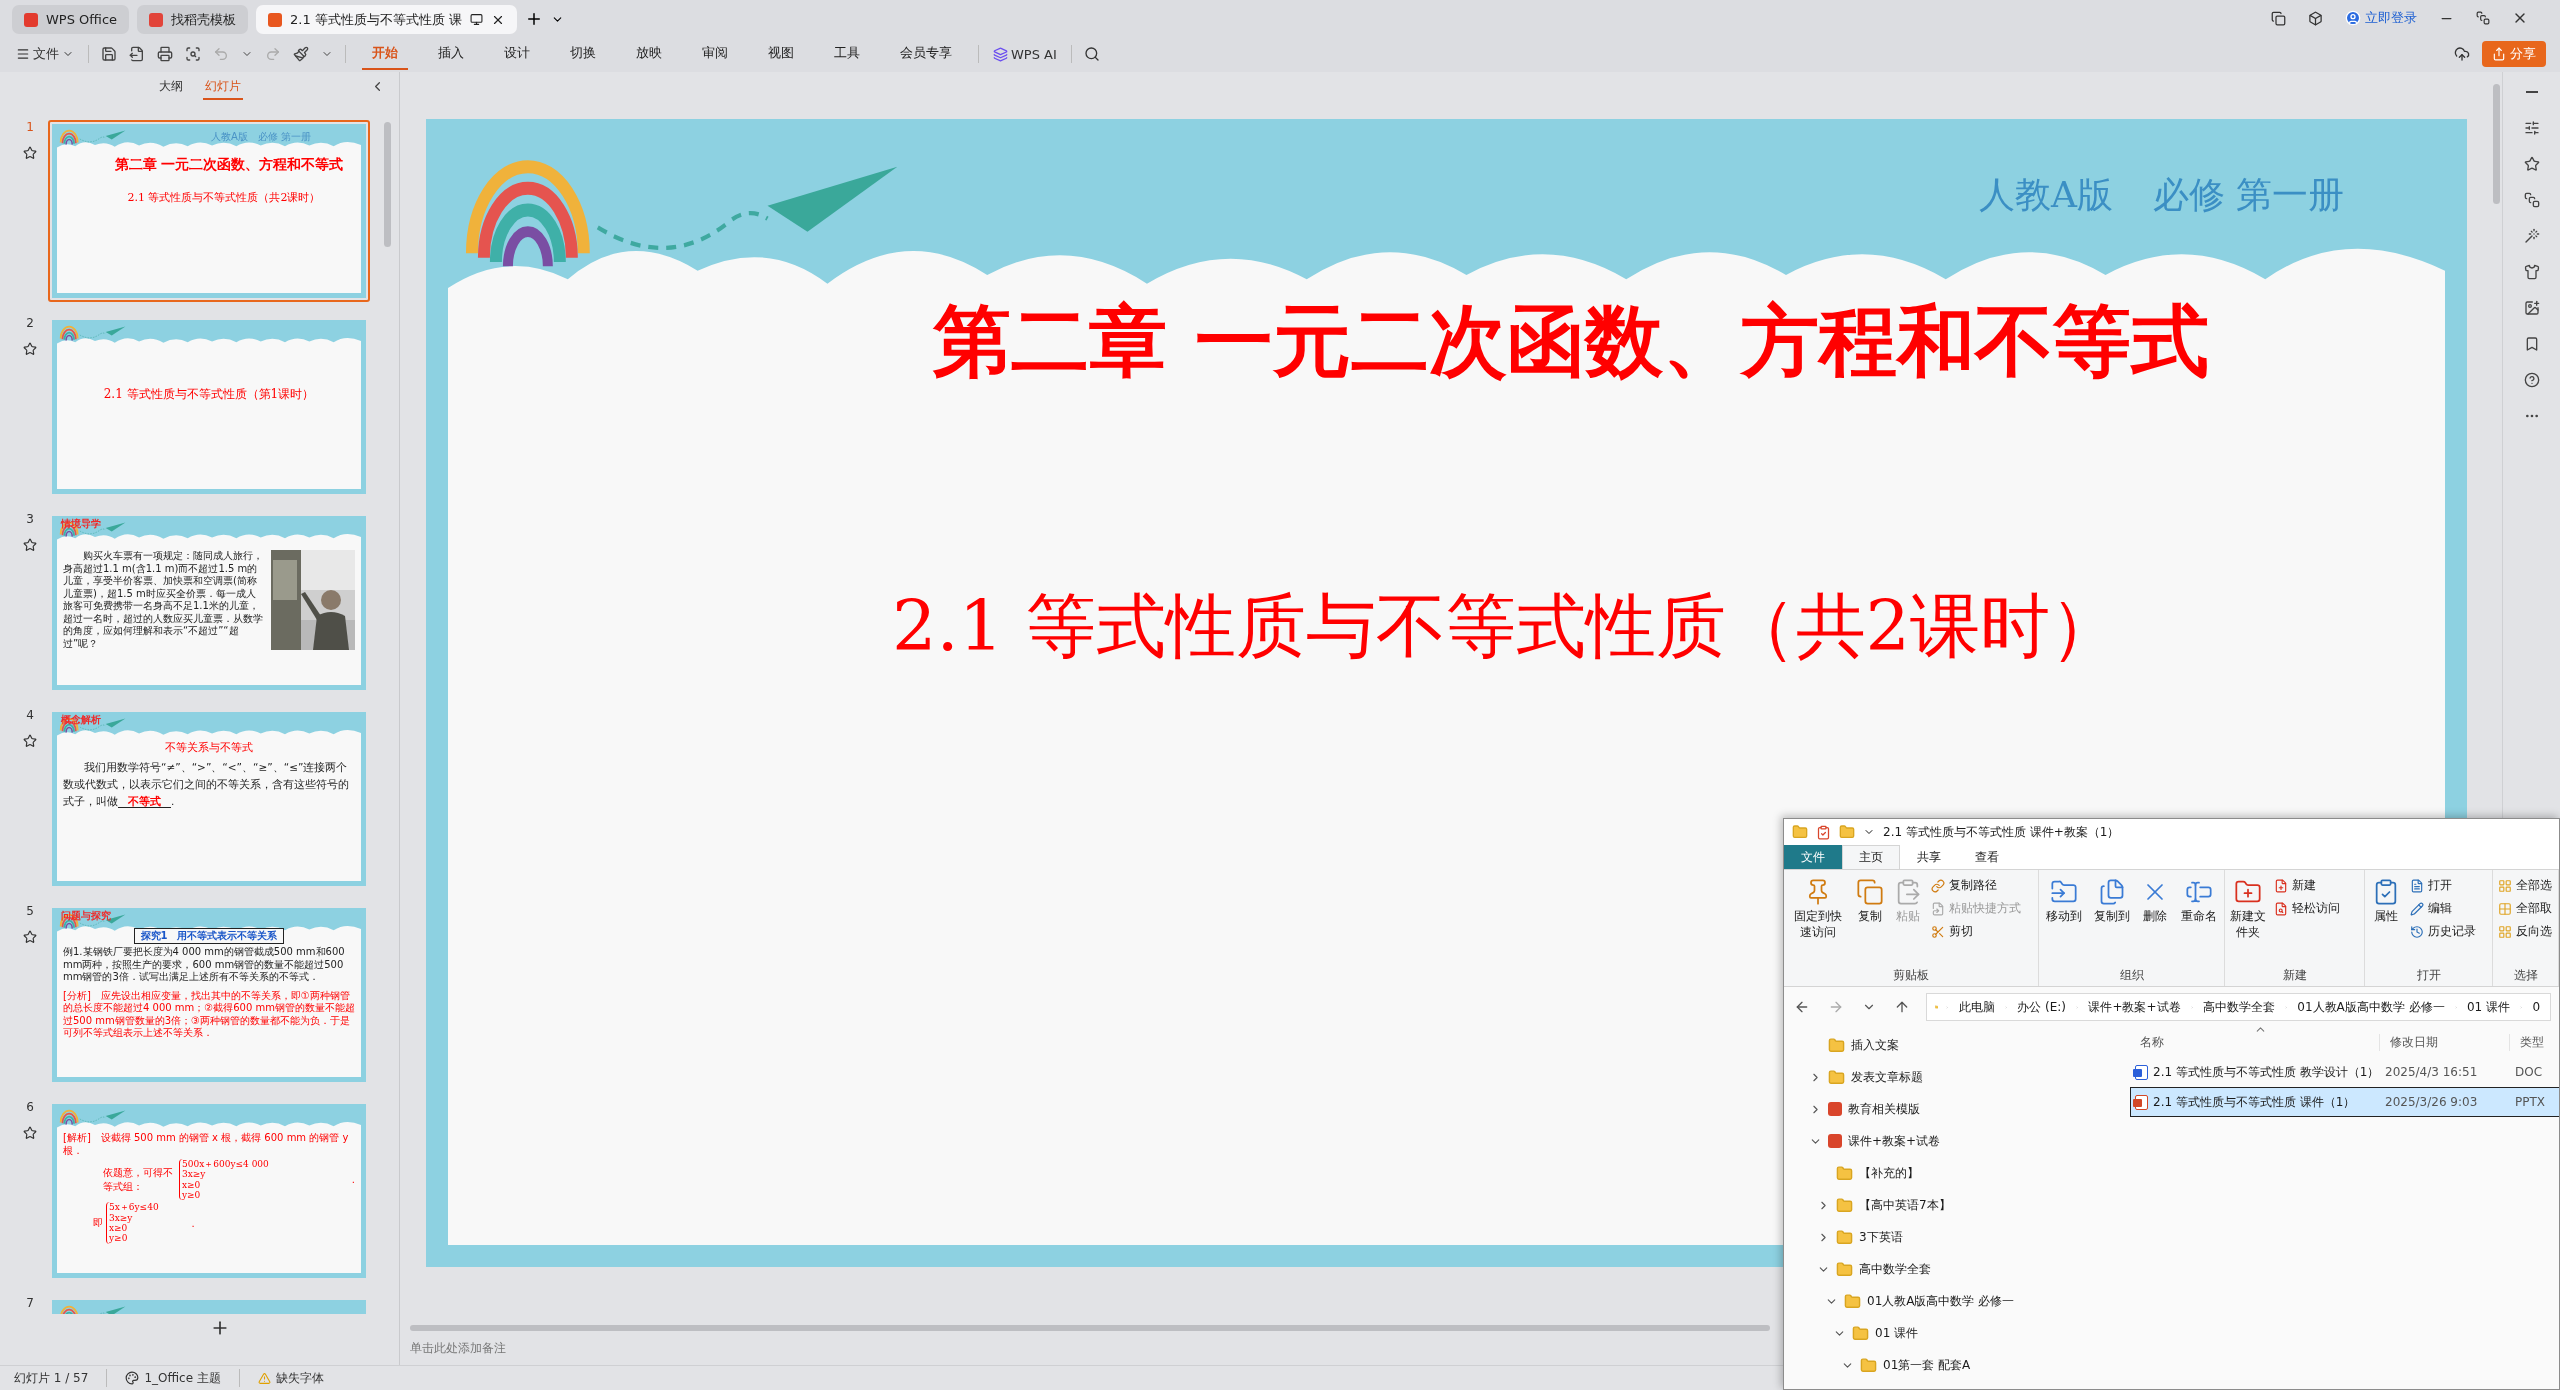  Describe the element at coordinates (1954, 1333) in the screenshot. I see `folder-tree-item: 01 课件` at that location.